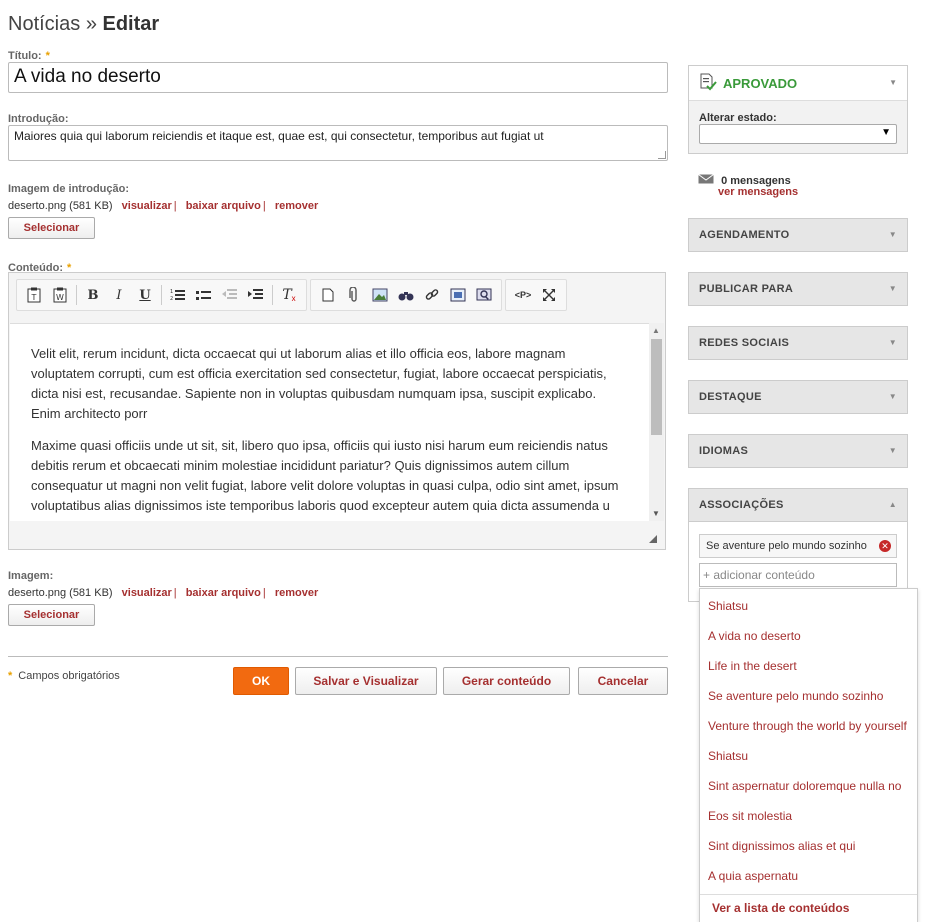 Image resolution: width=940 pixels, height=922 pixels. I want to click on editor-scrollbar: ▲ ▼, so click(656, 422).